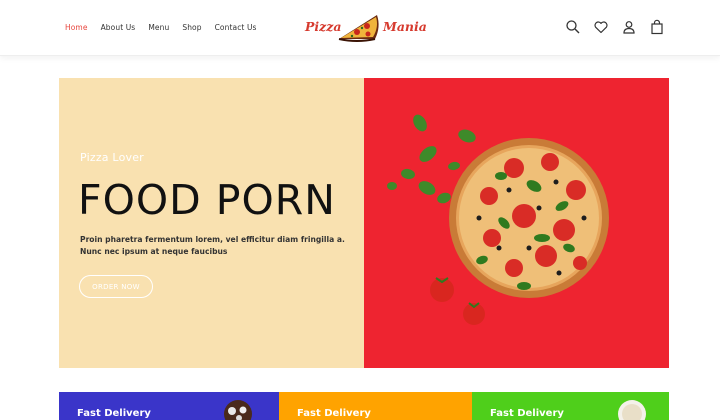 The width and height of the screenshot is (720, 420). Describe the element at coordinates (405, 26) in the screenshot. I see `logo-text-mania: Mania` at that location.